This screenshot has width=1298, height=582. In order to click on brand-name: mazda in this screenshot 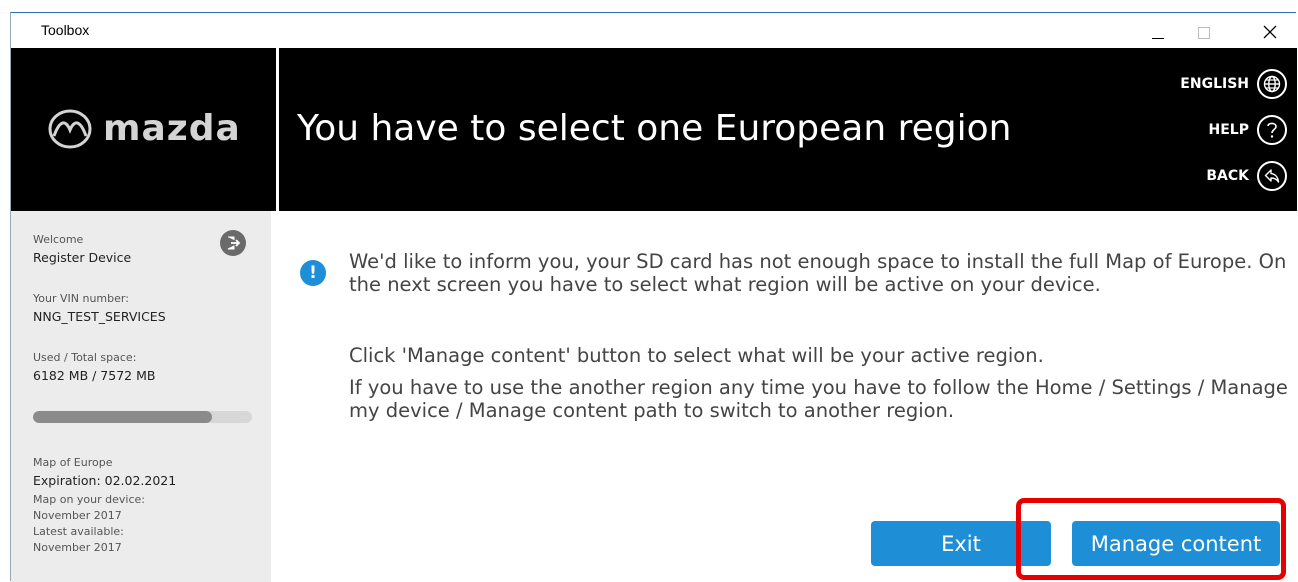, I will do `click(172, 128)`.